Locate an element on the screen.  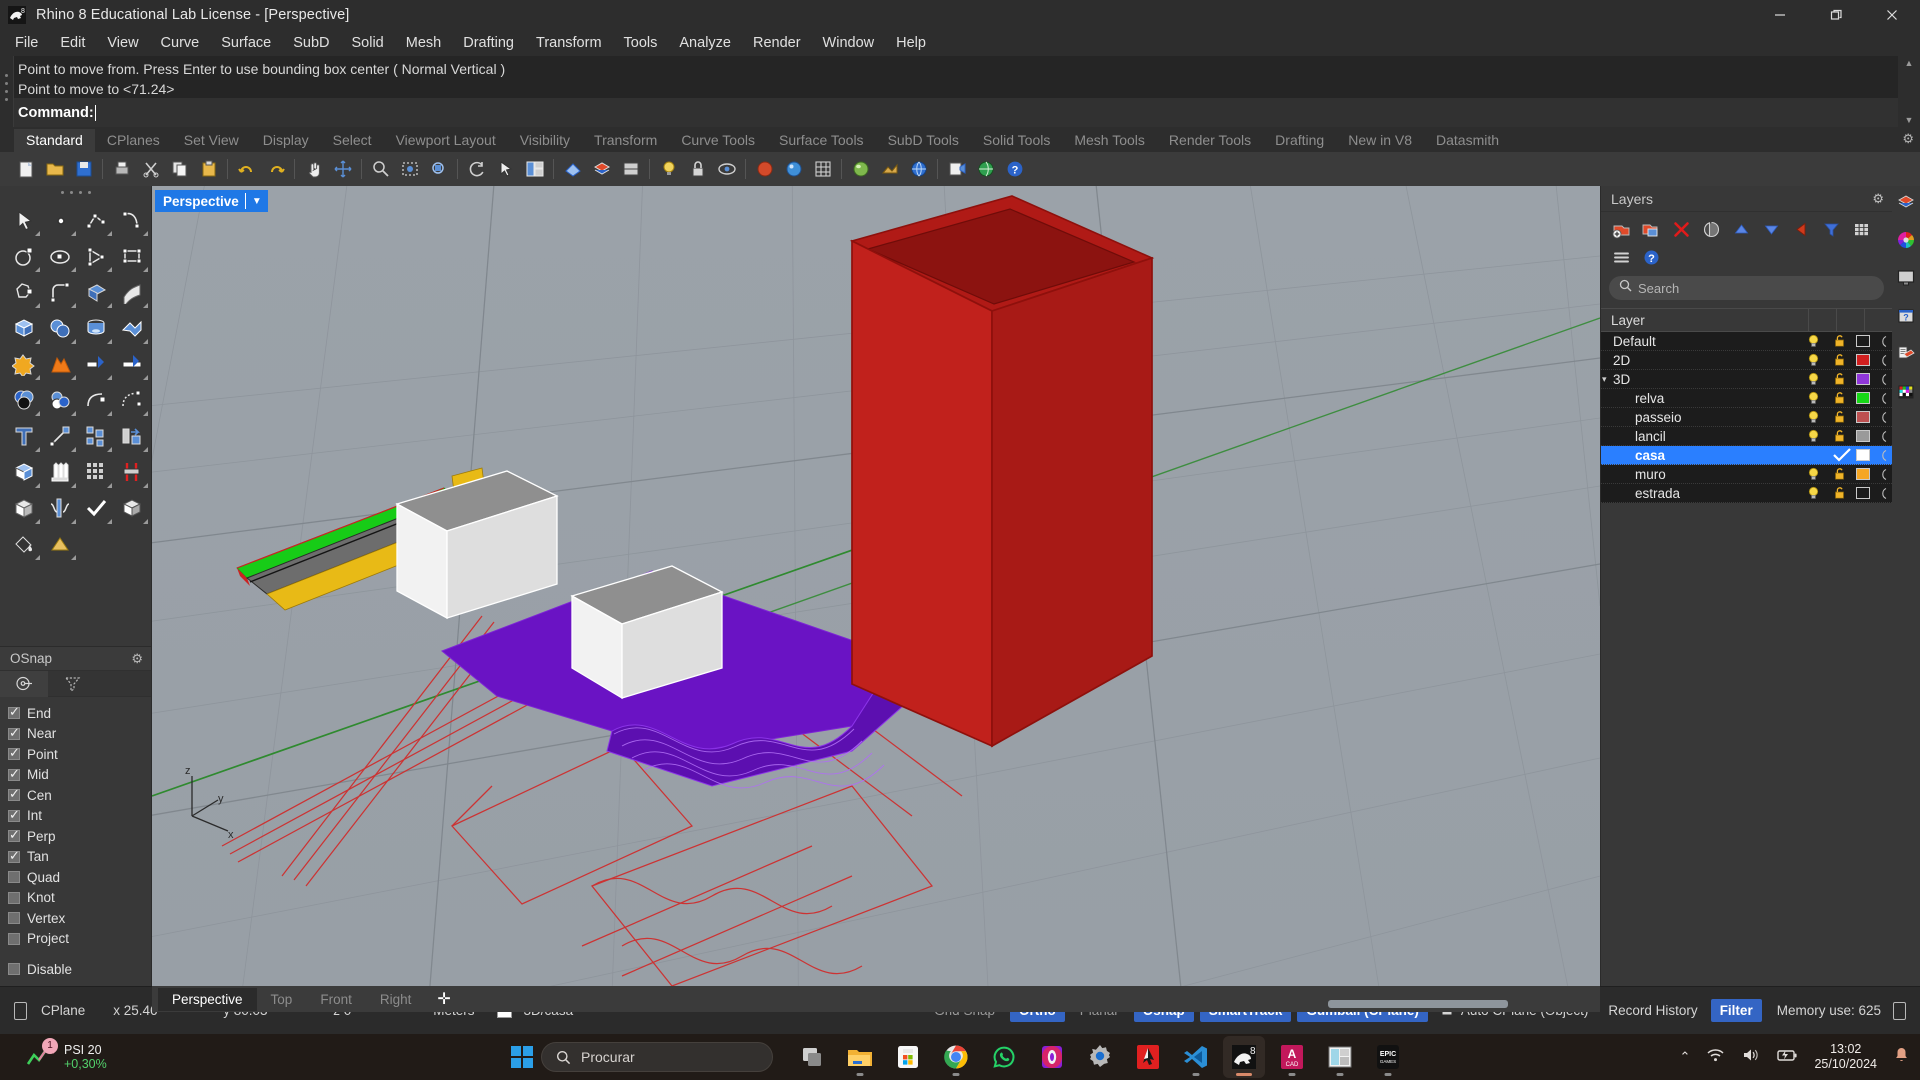
chevron-up-icon: ⌃ is located at coordinates (1685, 1057).